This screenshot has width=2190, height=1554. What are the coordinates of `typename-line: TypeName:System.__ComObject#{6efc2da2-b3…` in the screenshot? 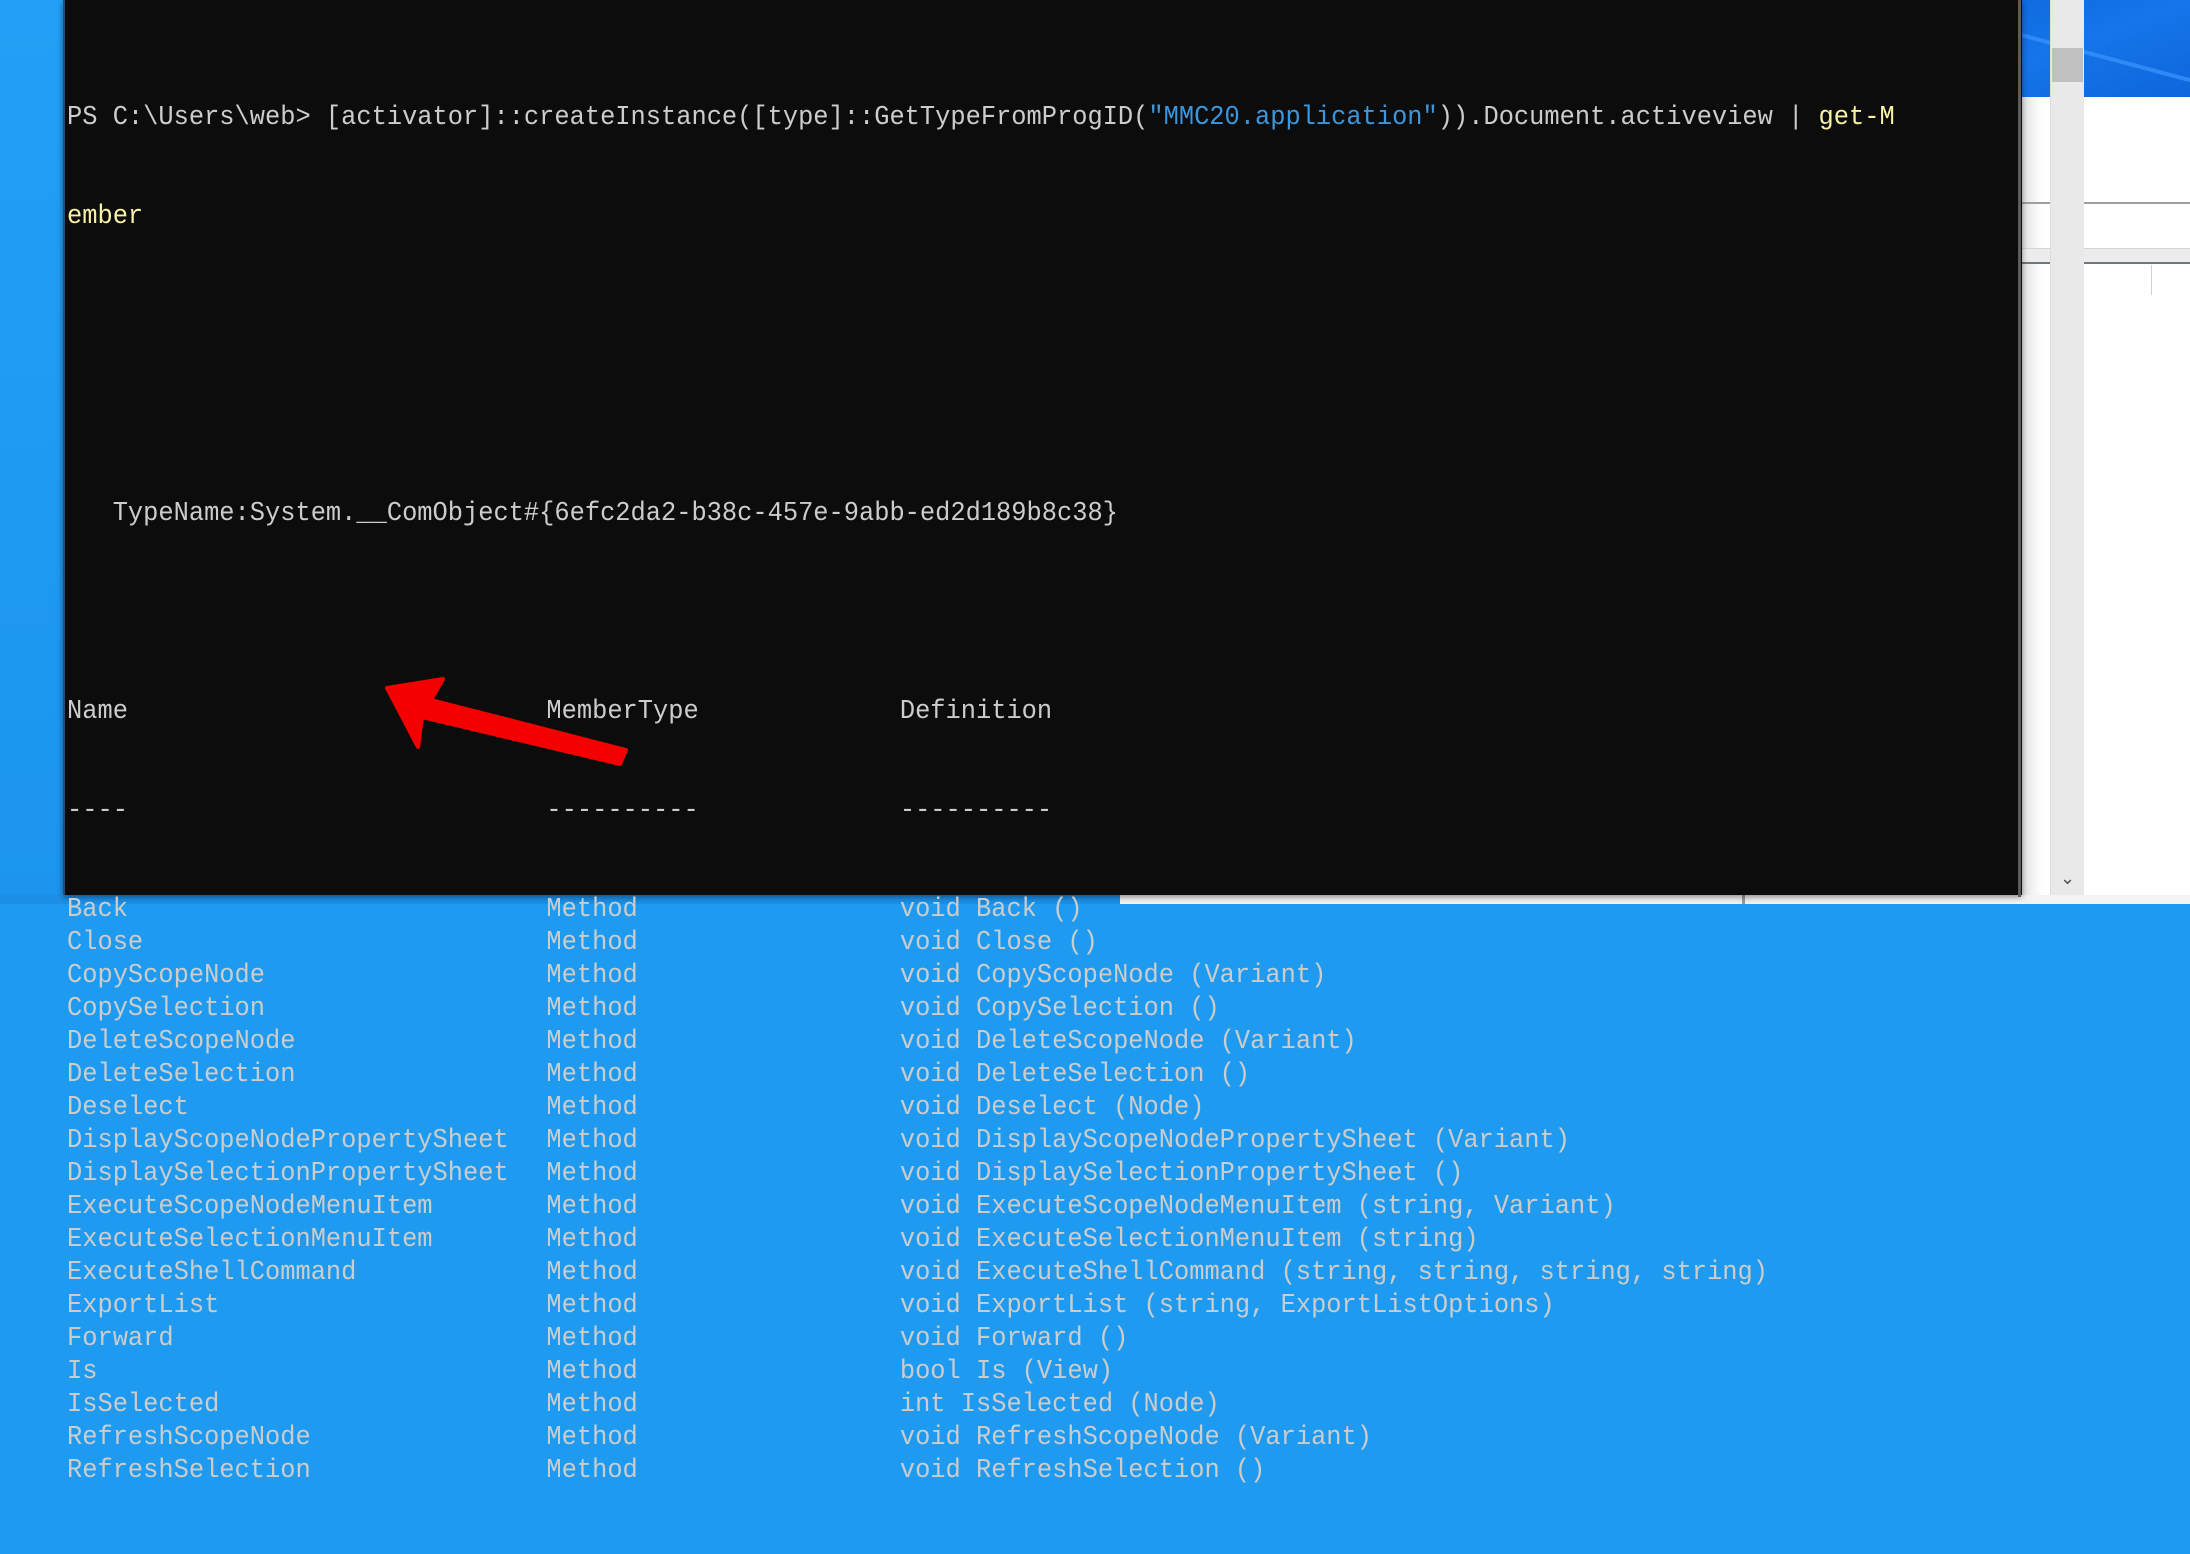 It's located at (592, 514).